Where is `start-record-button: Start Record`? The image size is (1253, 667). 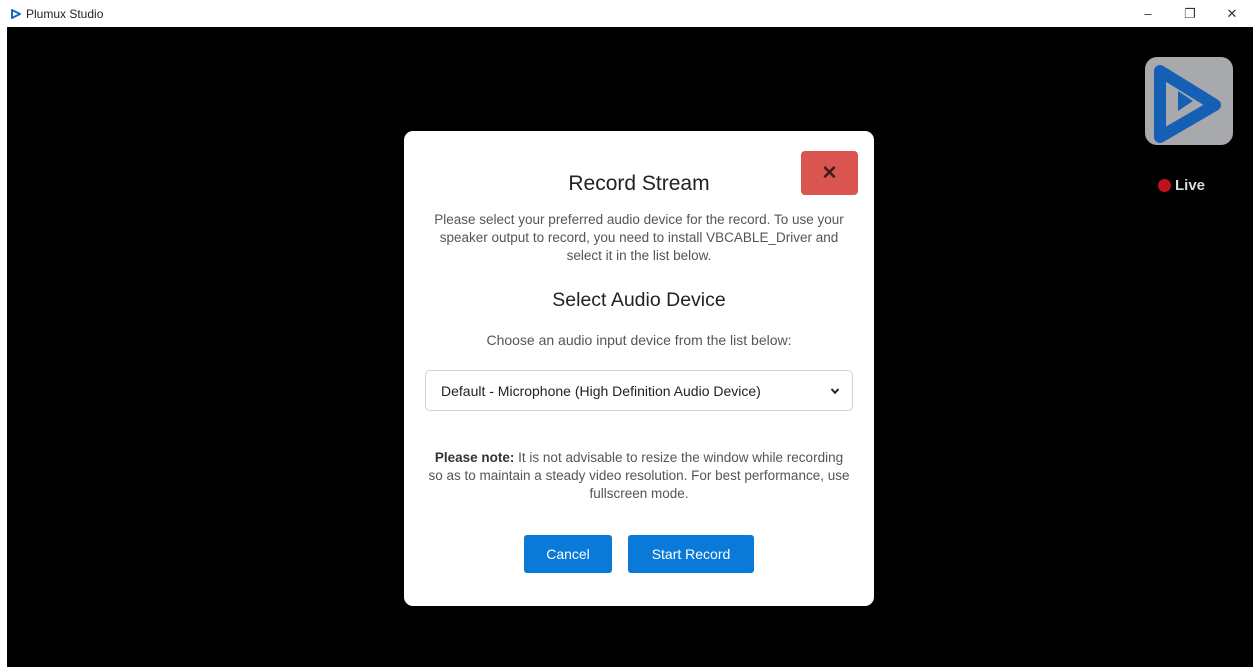
start-record-button: Start Record is located at coordinates (691, 554).